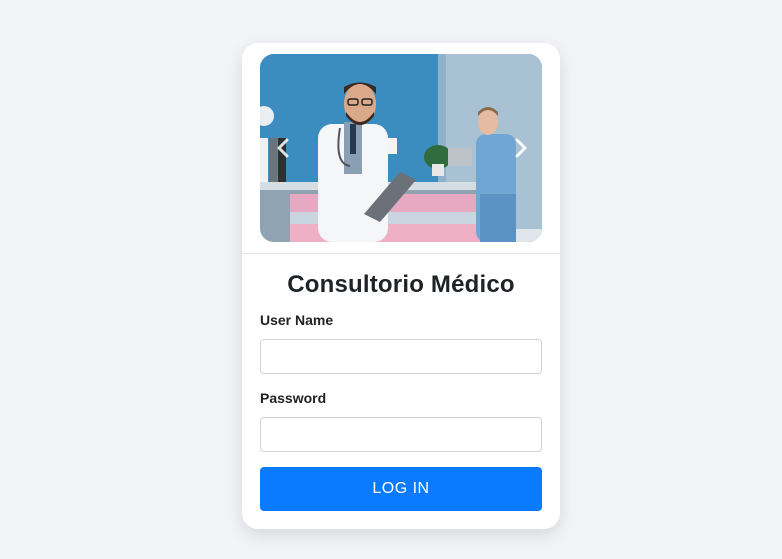 The width and height of the screenshot is (782, 559). I want to click on page-title: Consultorio Médico, so click(401, 284).